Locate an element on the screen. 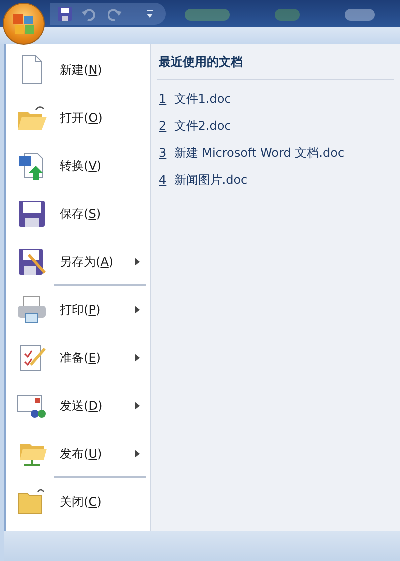 The height and width of the screenshot is (561, 400). menu-item: 准备(E) is located at coordinates (78, 358).